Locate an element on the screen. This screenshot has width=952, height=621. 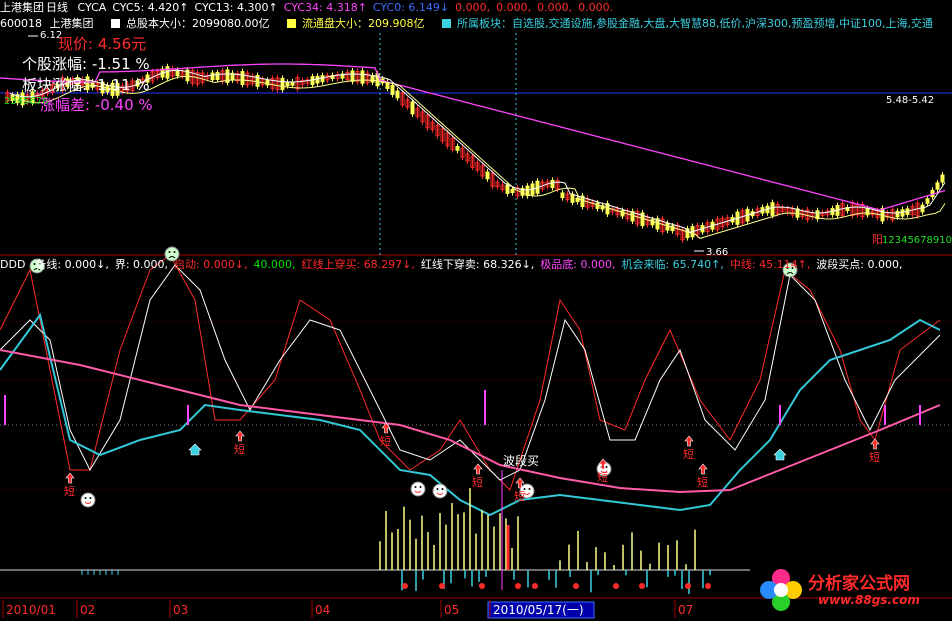
range-label: 5.48-5.42 is located at coordinates (910, 100).